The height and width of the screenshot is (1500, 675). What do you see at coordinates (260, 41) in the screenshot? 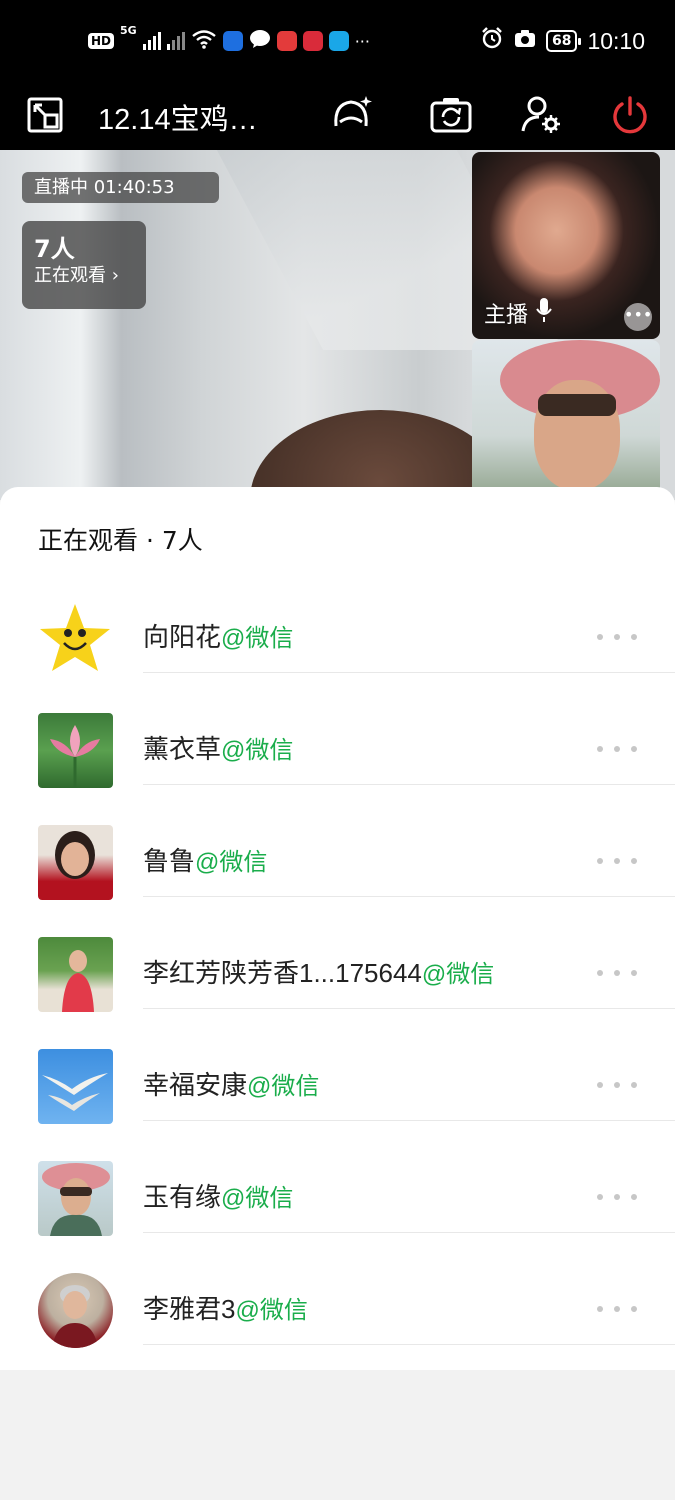
I see `chat-app-icon` at bounding box center [260, 41].